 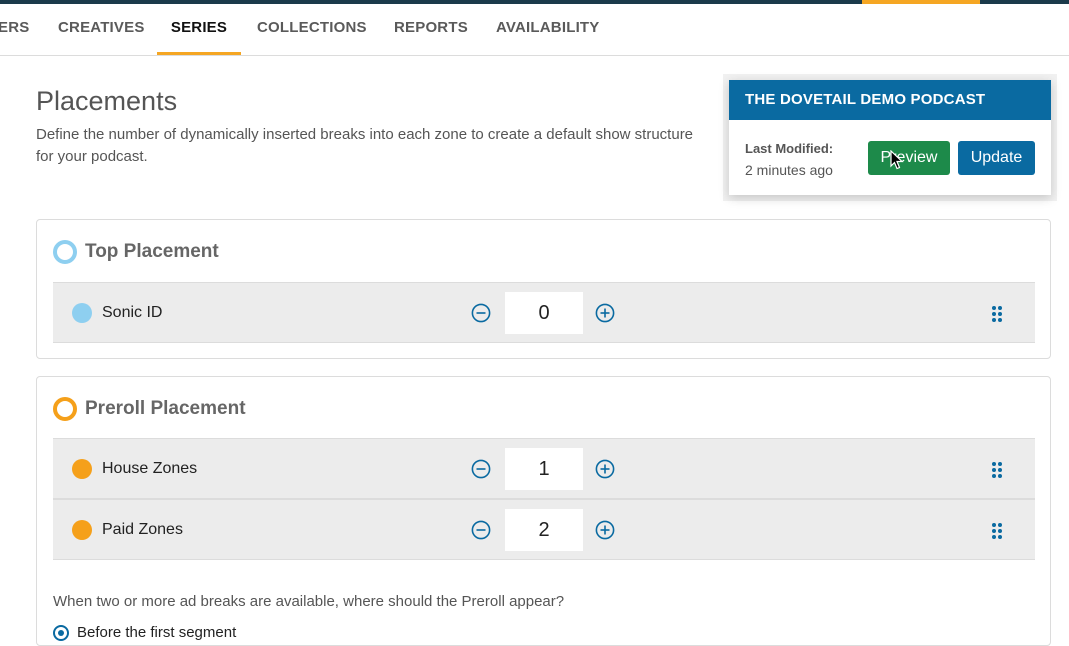 I want to click on zone-label: Paid Zones, so click(x=142, y=529).